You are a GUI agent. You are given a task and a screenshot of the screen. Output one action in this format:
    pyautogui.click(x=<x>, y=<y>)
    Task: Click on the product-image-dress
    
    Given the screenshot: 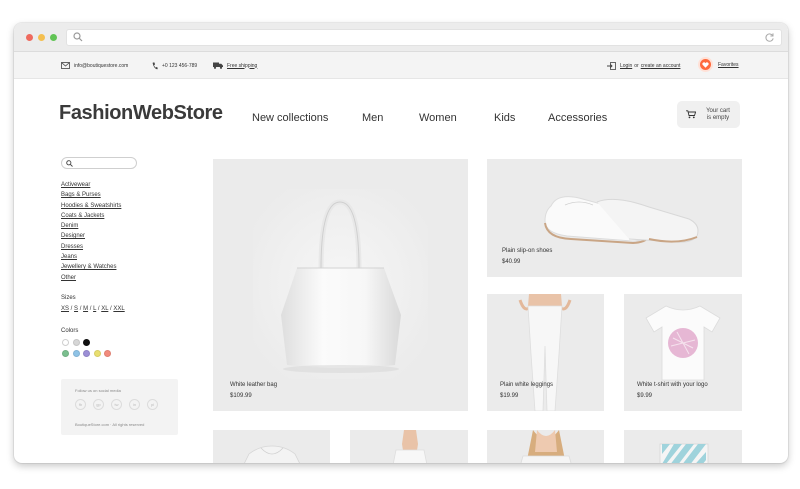 What is the action you would take?
    pyautogui.click(x=410, y=446)
    